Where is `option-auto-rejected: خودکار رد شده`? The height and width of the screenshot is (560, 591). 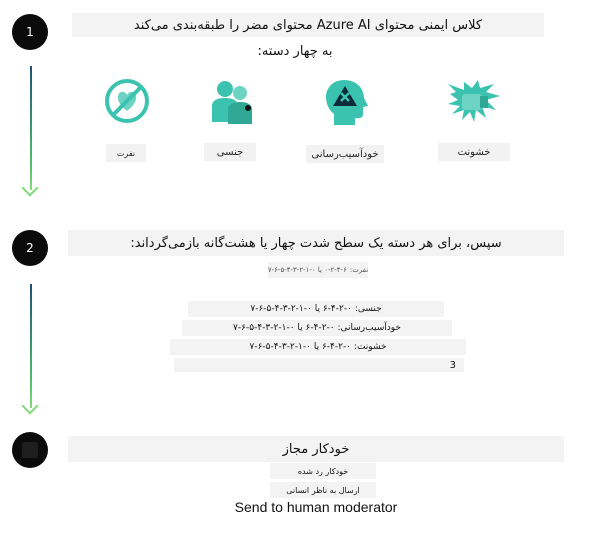
option-auto-rejected: خودکار رد شده is located at coordinates (323, 471).